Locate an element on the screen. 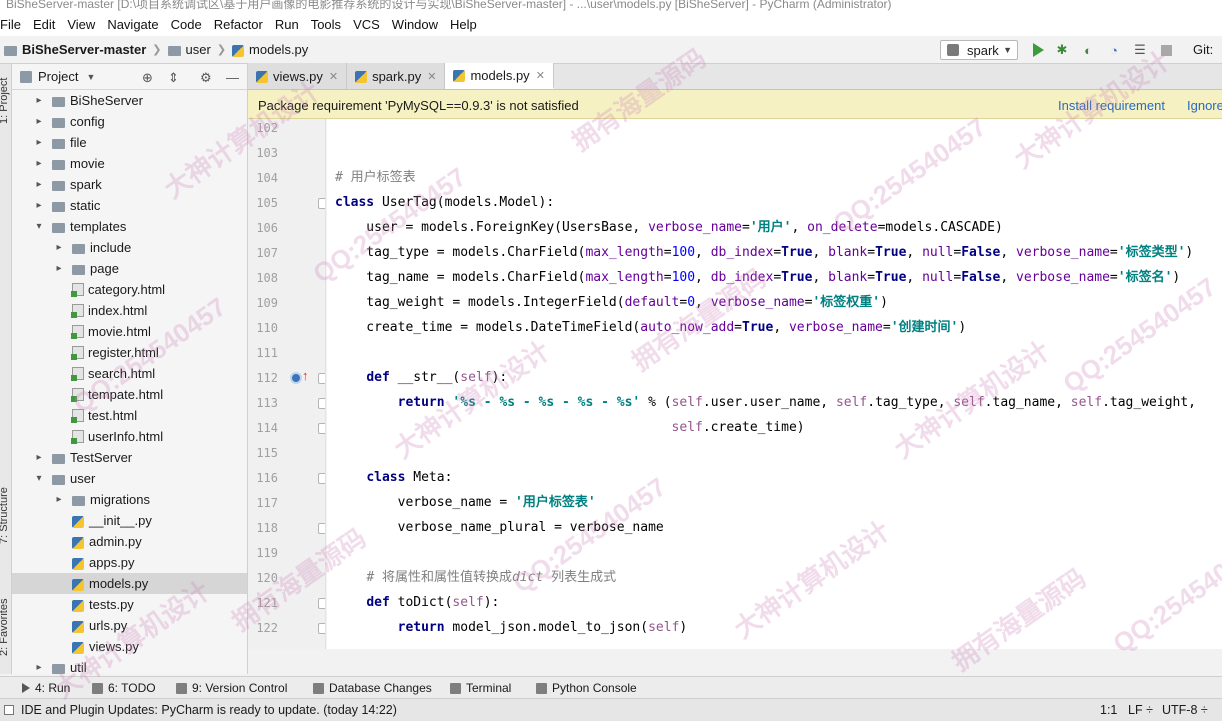  status-toggle-icon is located at coordinates (9, 710).